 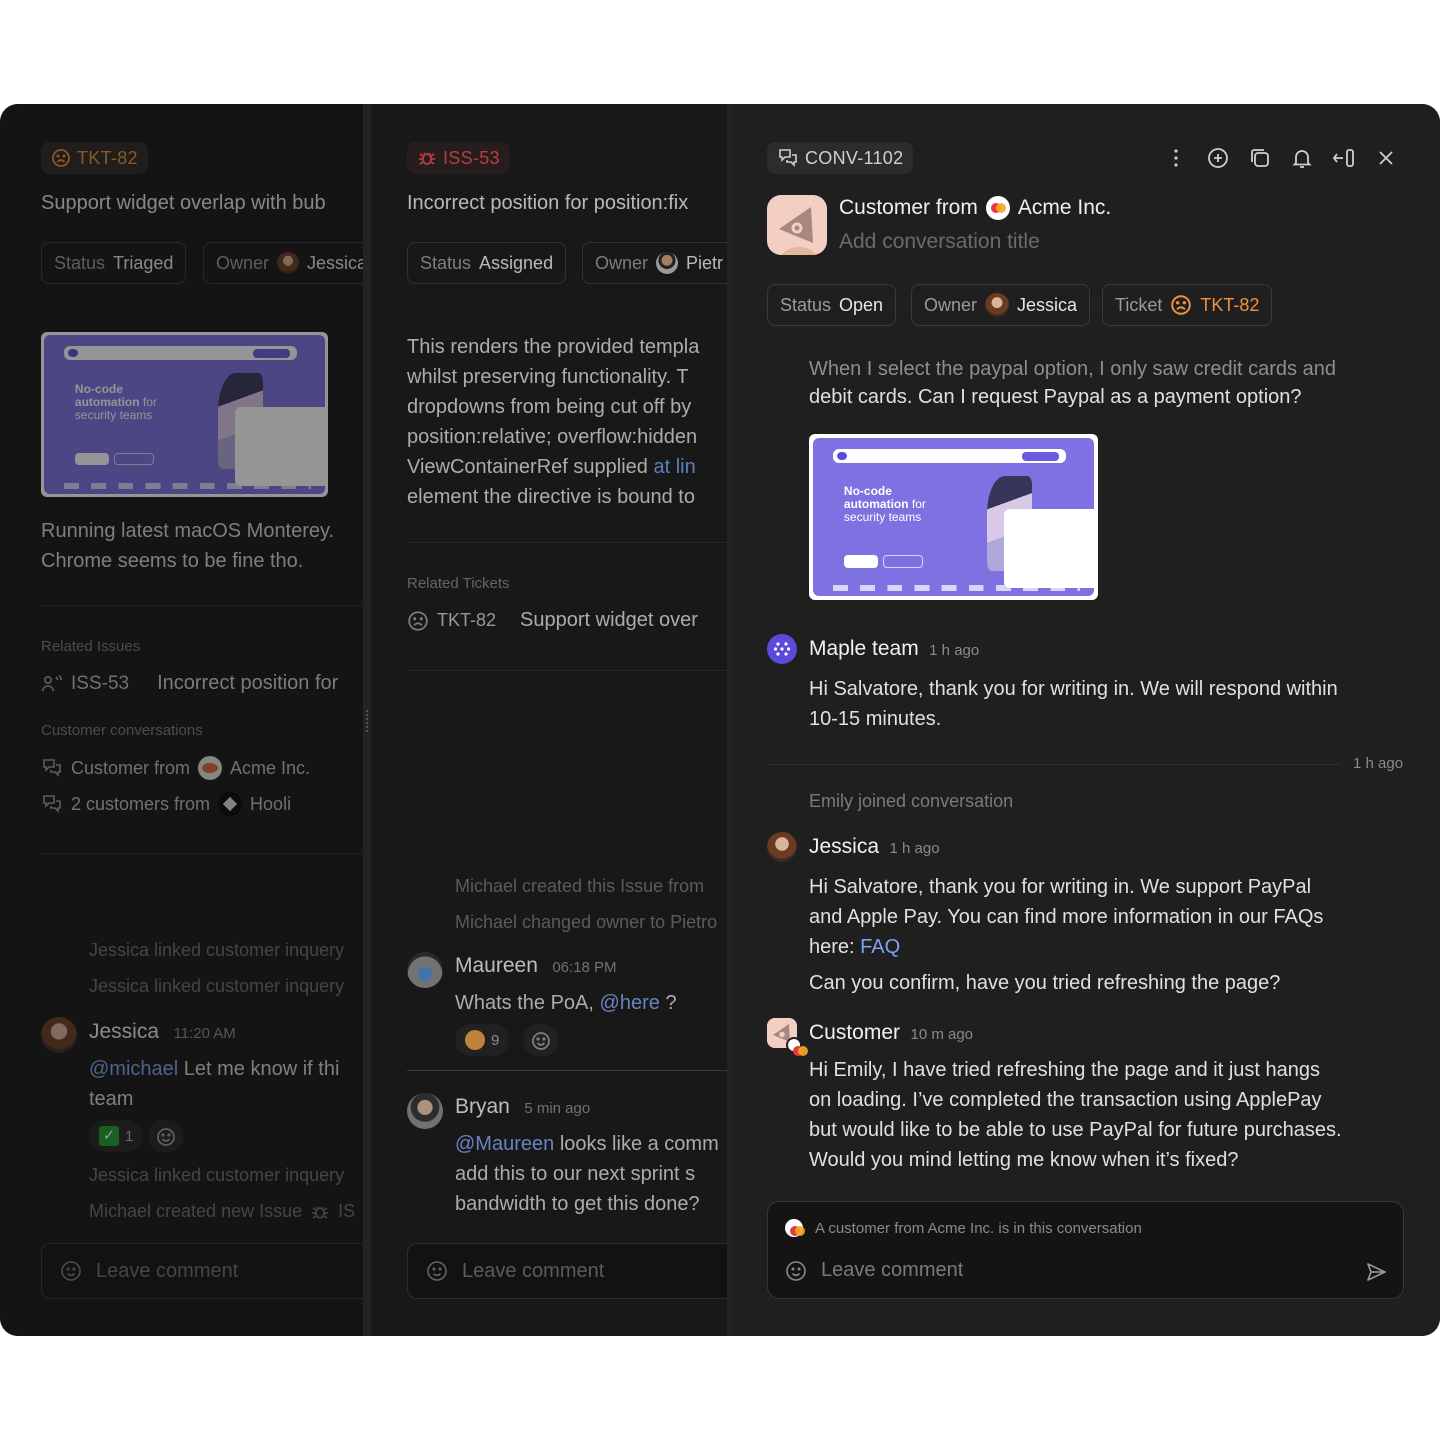 What do you see at coordinates (283, 263) in the screenshot?
I see `ticket-owner-chip: Owner Jessica` at bounding box center [283, 263].